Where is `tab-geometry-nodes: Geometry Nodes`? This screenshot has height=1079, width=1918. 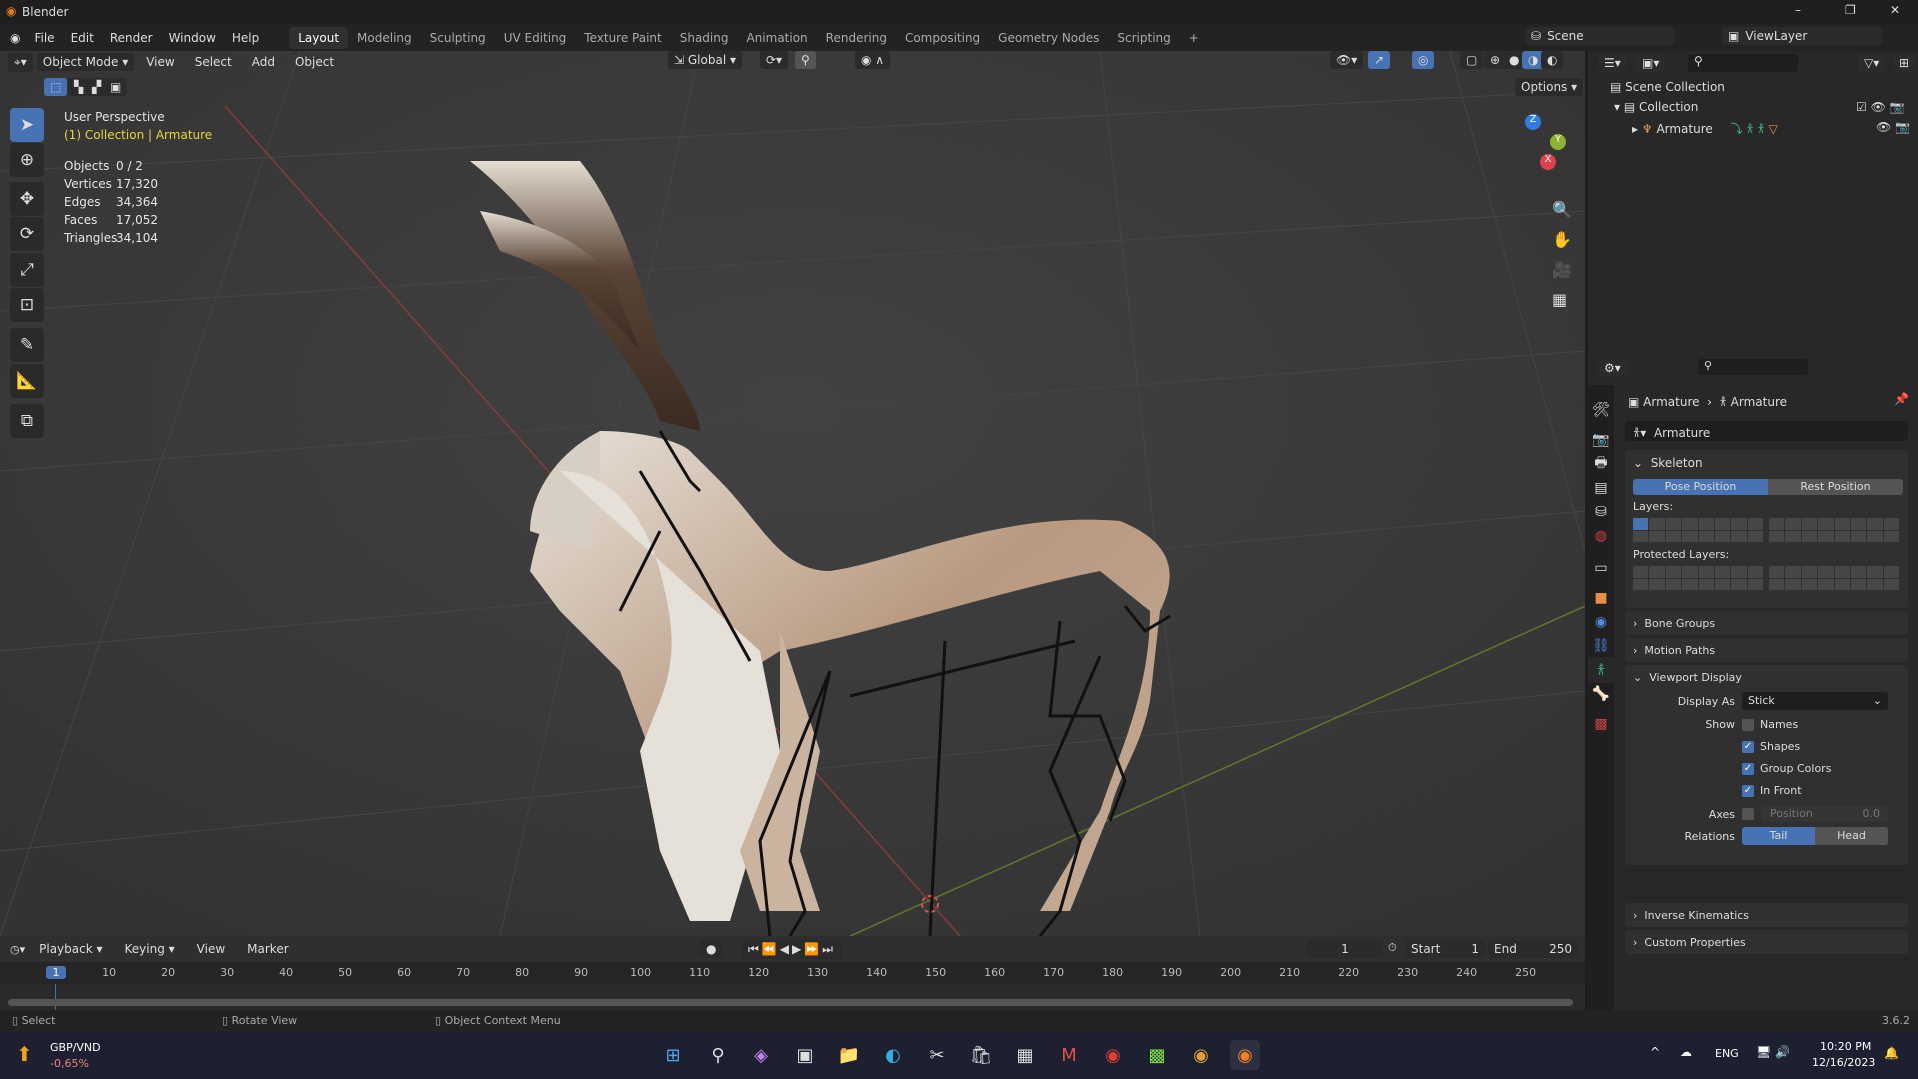
tab-geometry-nodes: Geometry Nodes is located at coordinates (1048, 38).